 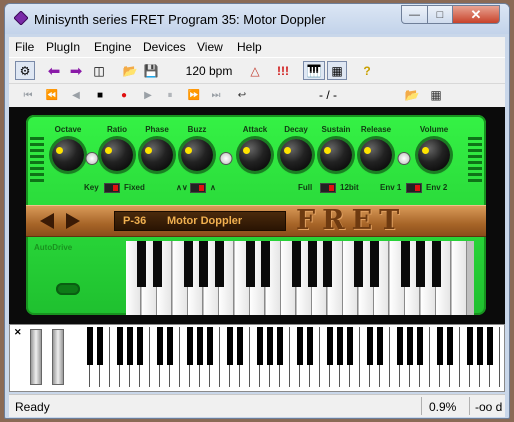 What do you see at coordinates (25, 70) in the screenshot?
I see `plugin-button: ⚙` at bounding box center [25, 70].